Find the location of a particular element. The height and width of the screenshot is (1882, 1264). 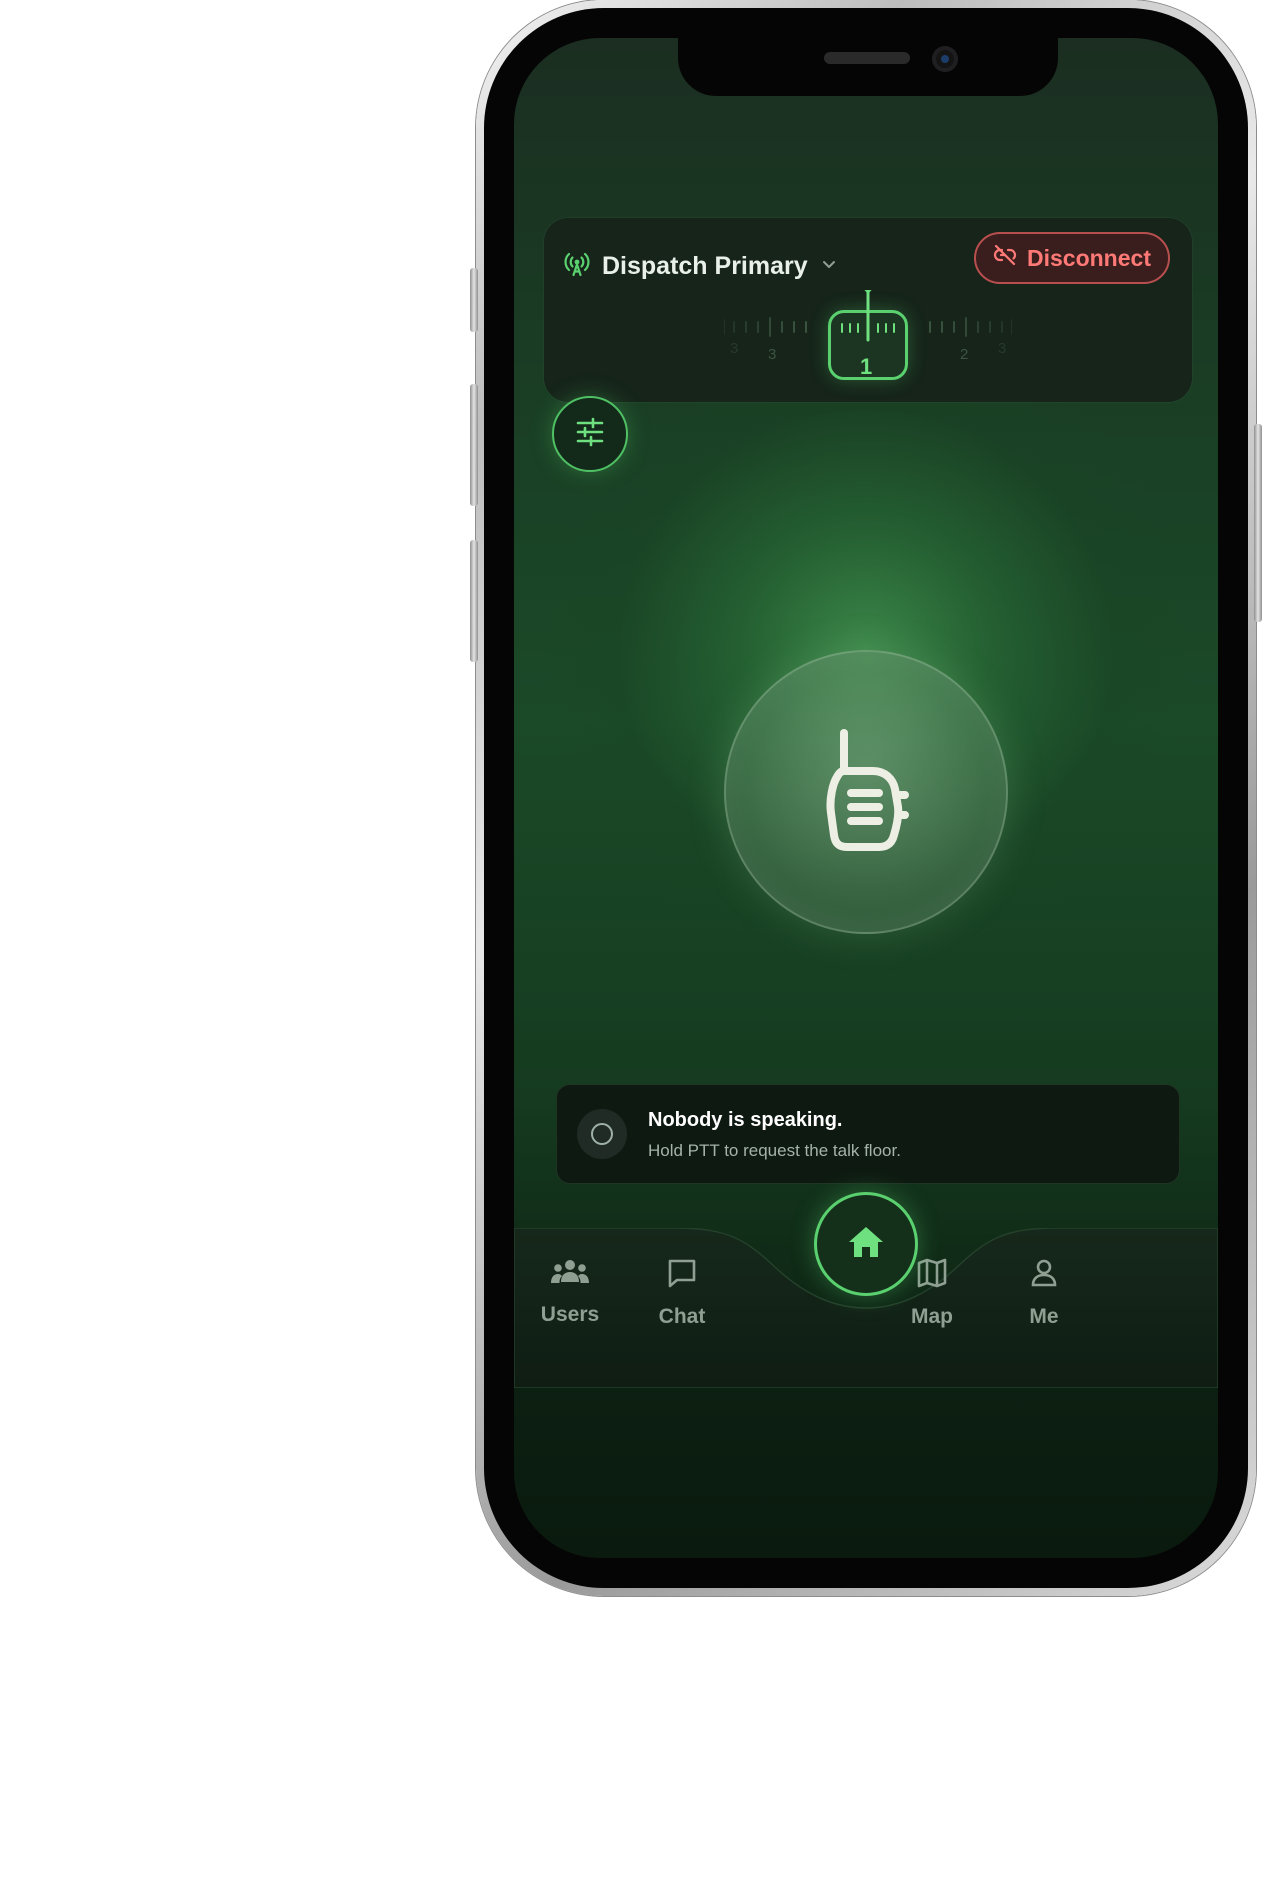

push-to-talk-button is located at coordinates (866, 792).